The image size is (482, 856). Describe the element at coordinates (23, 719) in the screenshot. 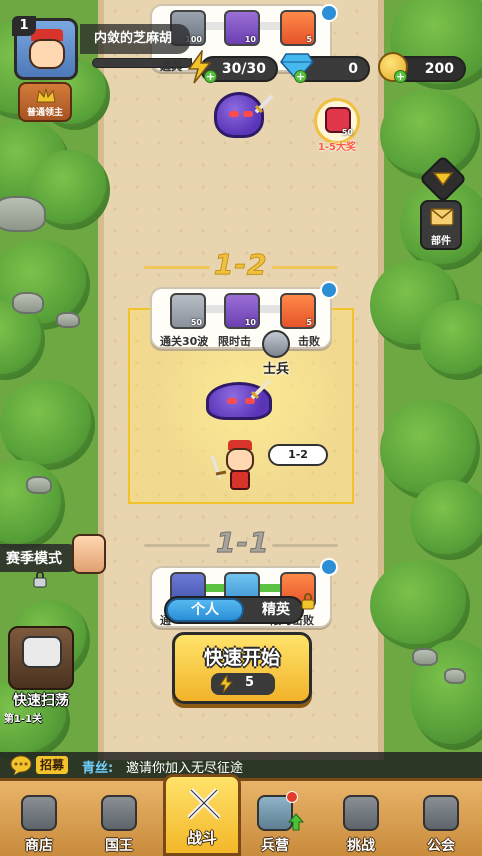

I see `quick-sweep-stage: 第1-1关` at that location.